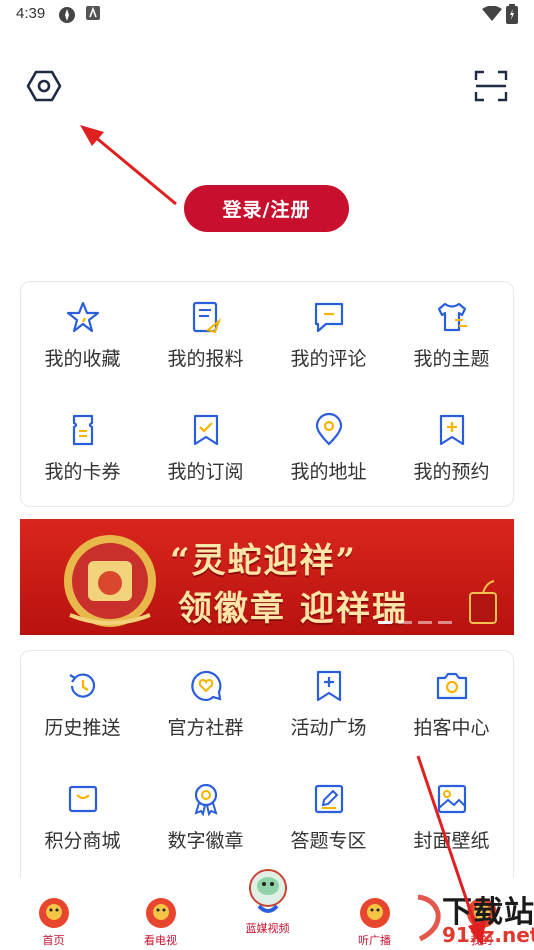 The width and height of the screenshot is (534, 950). What do you see at coordinates (451, 799) in the screenshot?
I see `image-icon` at bounding box center [451, 799].